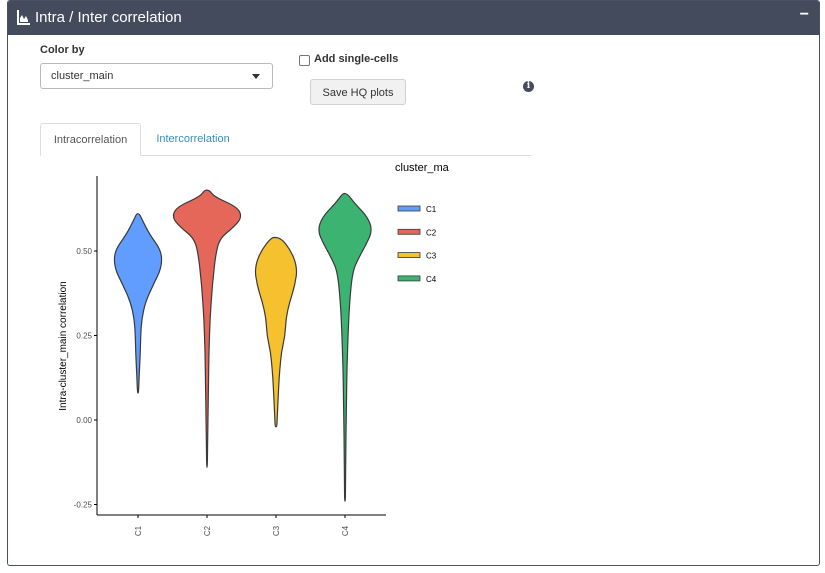  Describe the element at coordinates (138, 303) in the screenshot. I see `violin-c1` at that location.